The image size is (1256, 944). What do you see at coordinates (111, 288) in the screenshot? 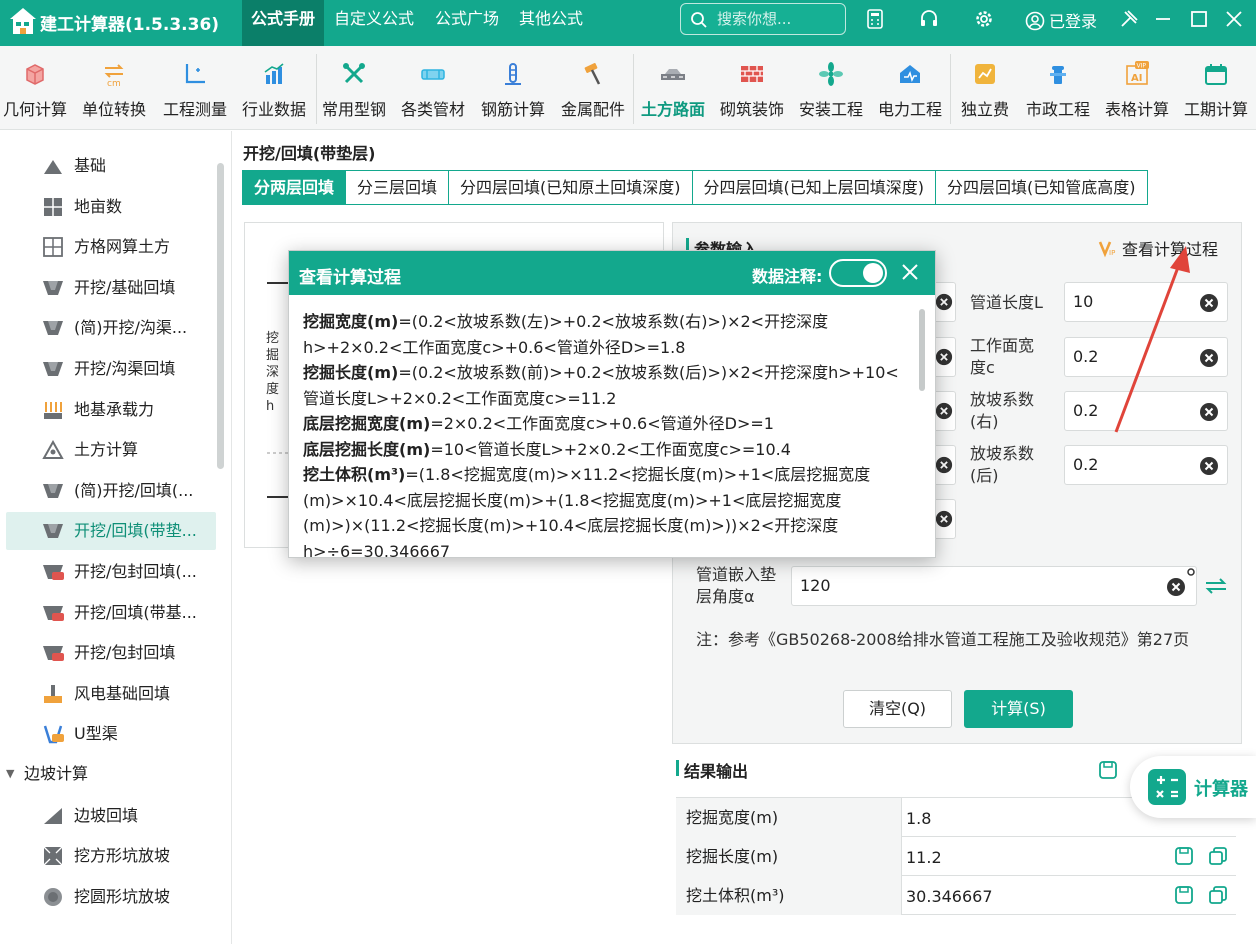
I see `sidebar-item: 开挖/基础回填` at bounding box center [111, 288].